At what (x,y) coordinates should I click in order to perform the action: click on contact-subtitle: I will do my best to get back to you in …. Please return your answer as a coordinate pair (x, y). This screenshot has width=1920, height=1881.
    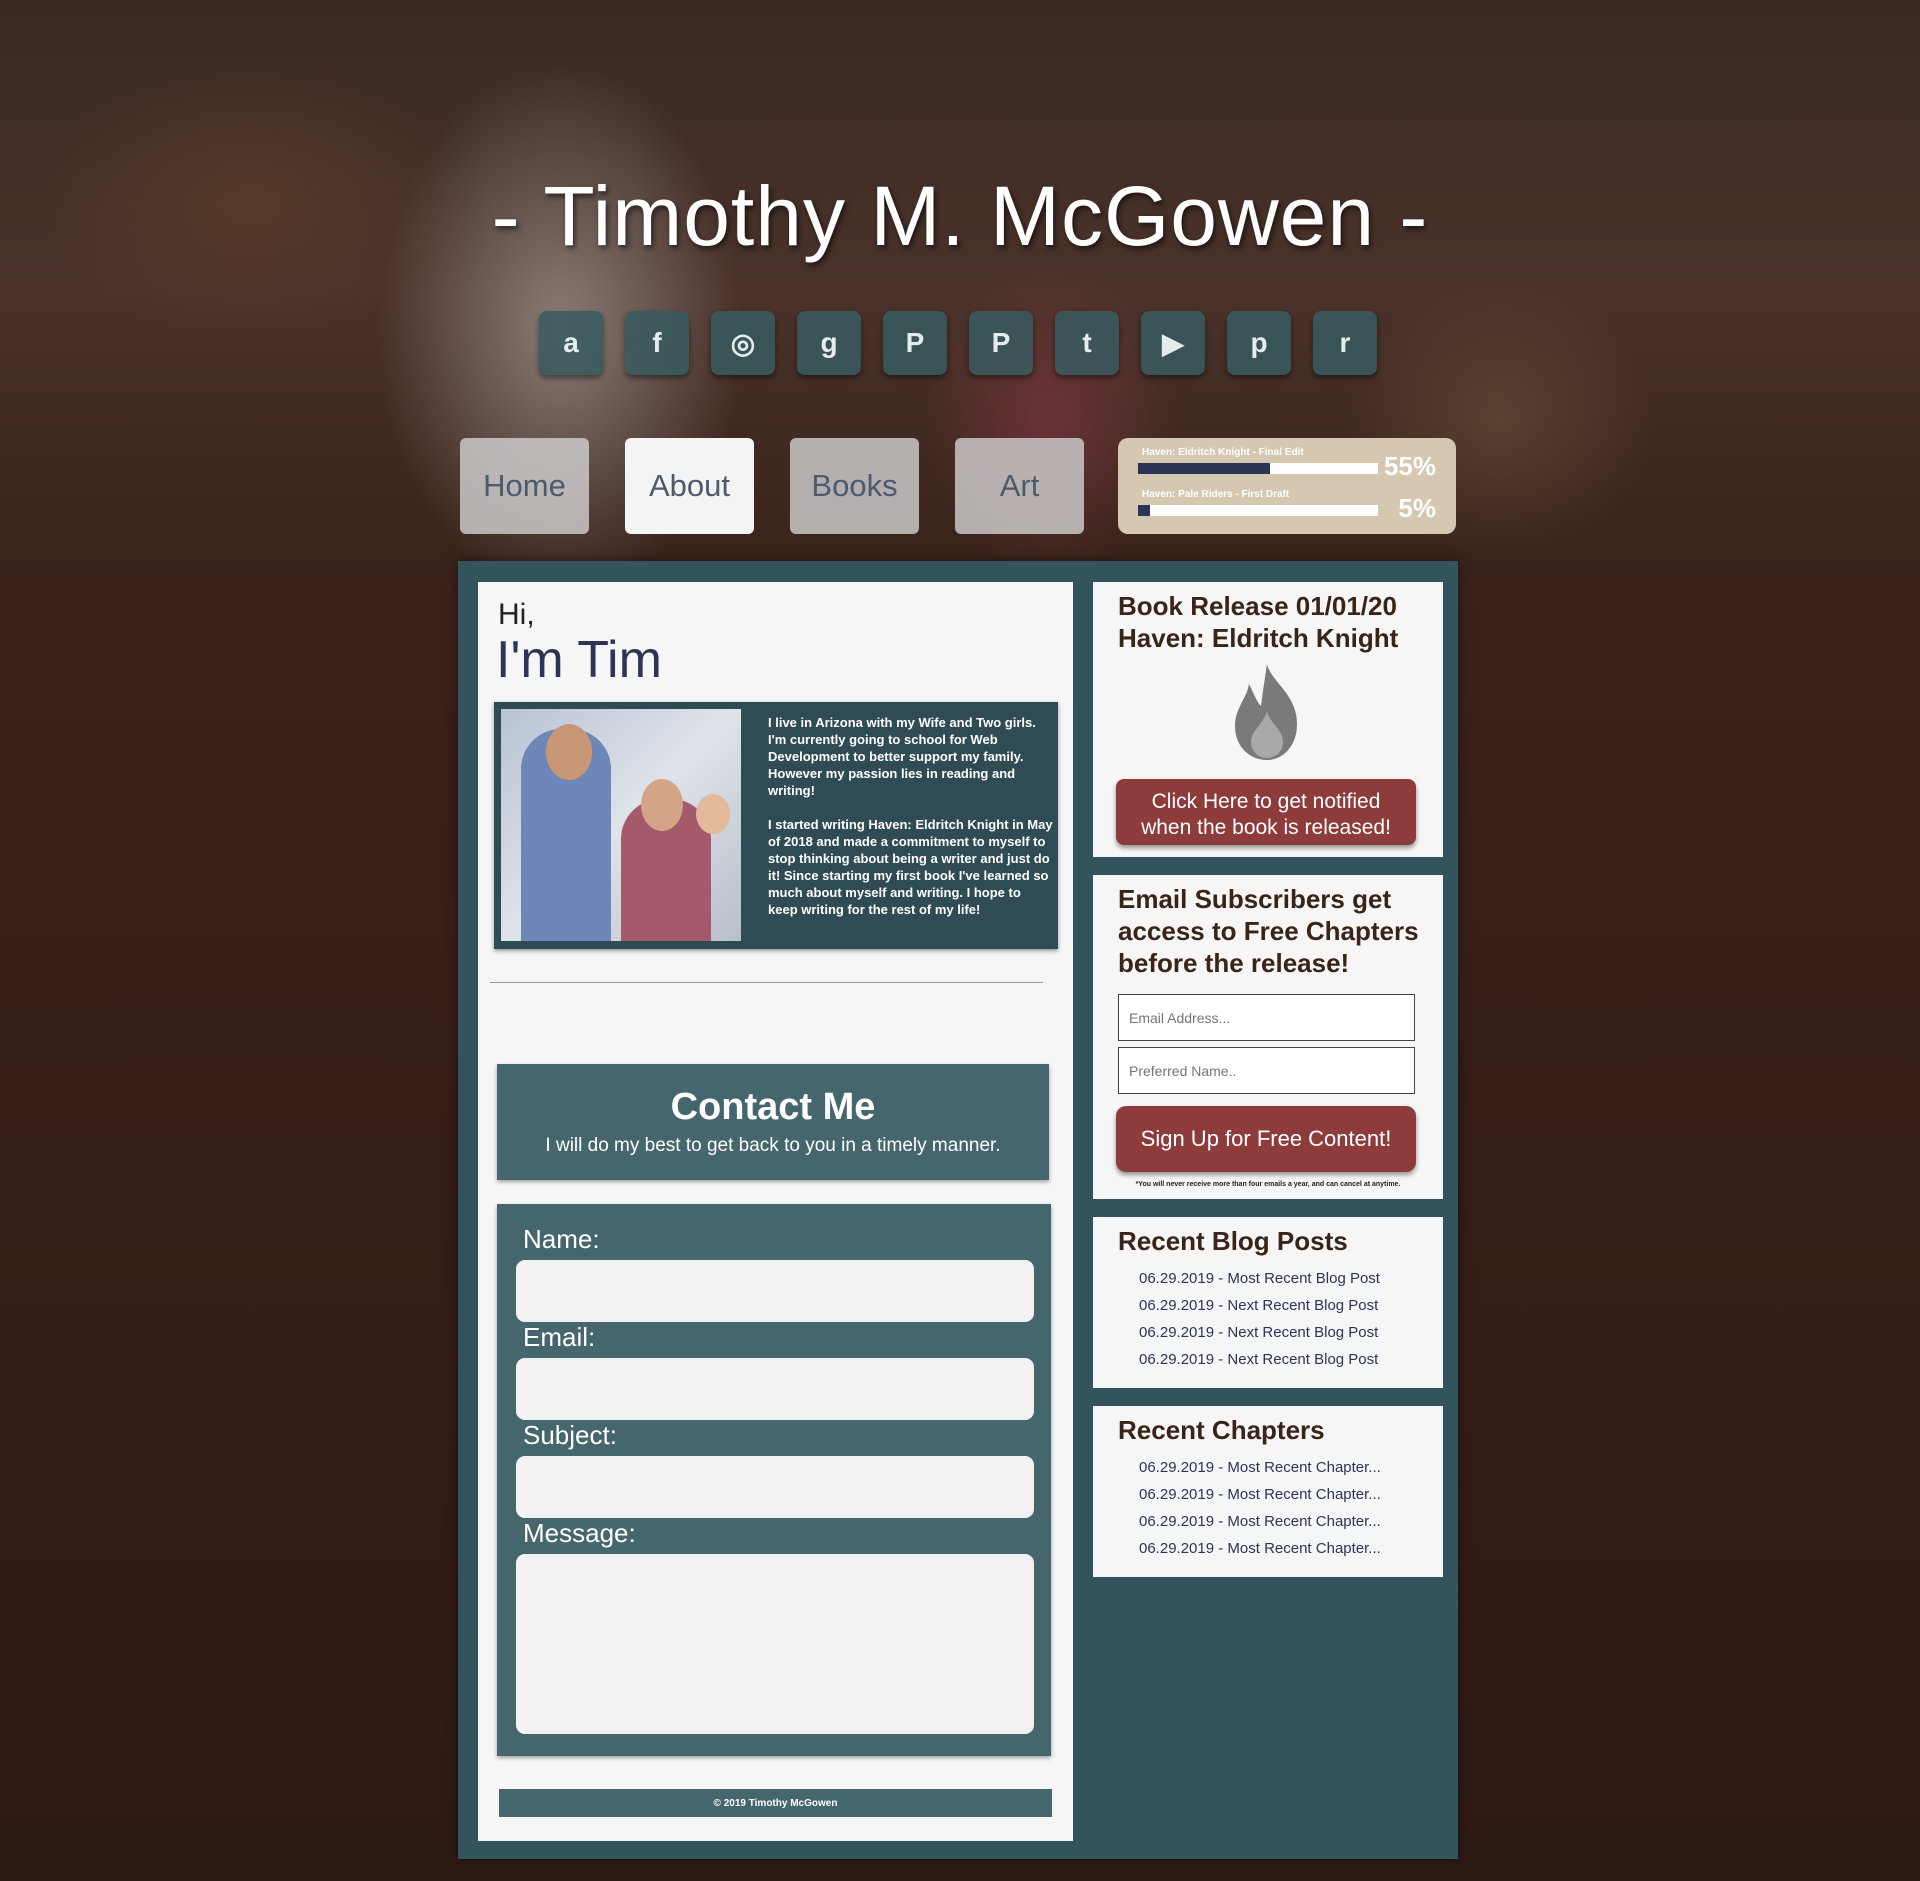
    Looking at the image, I should click on (773, 1145).